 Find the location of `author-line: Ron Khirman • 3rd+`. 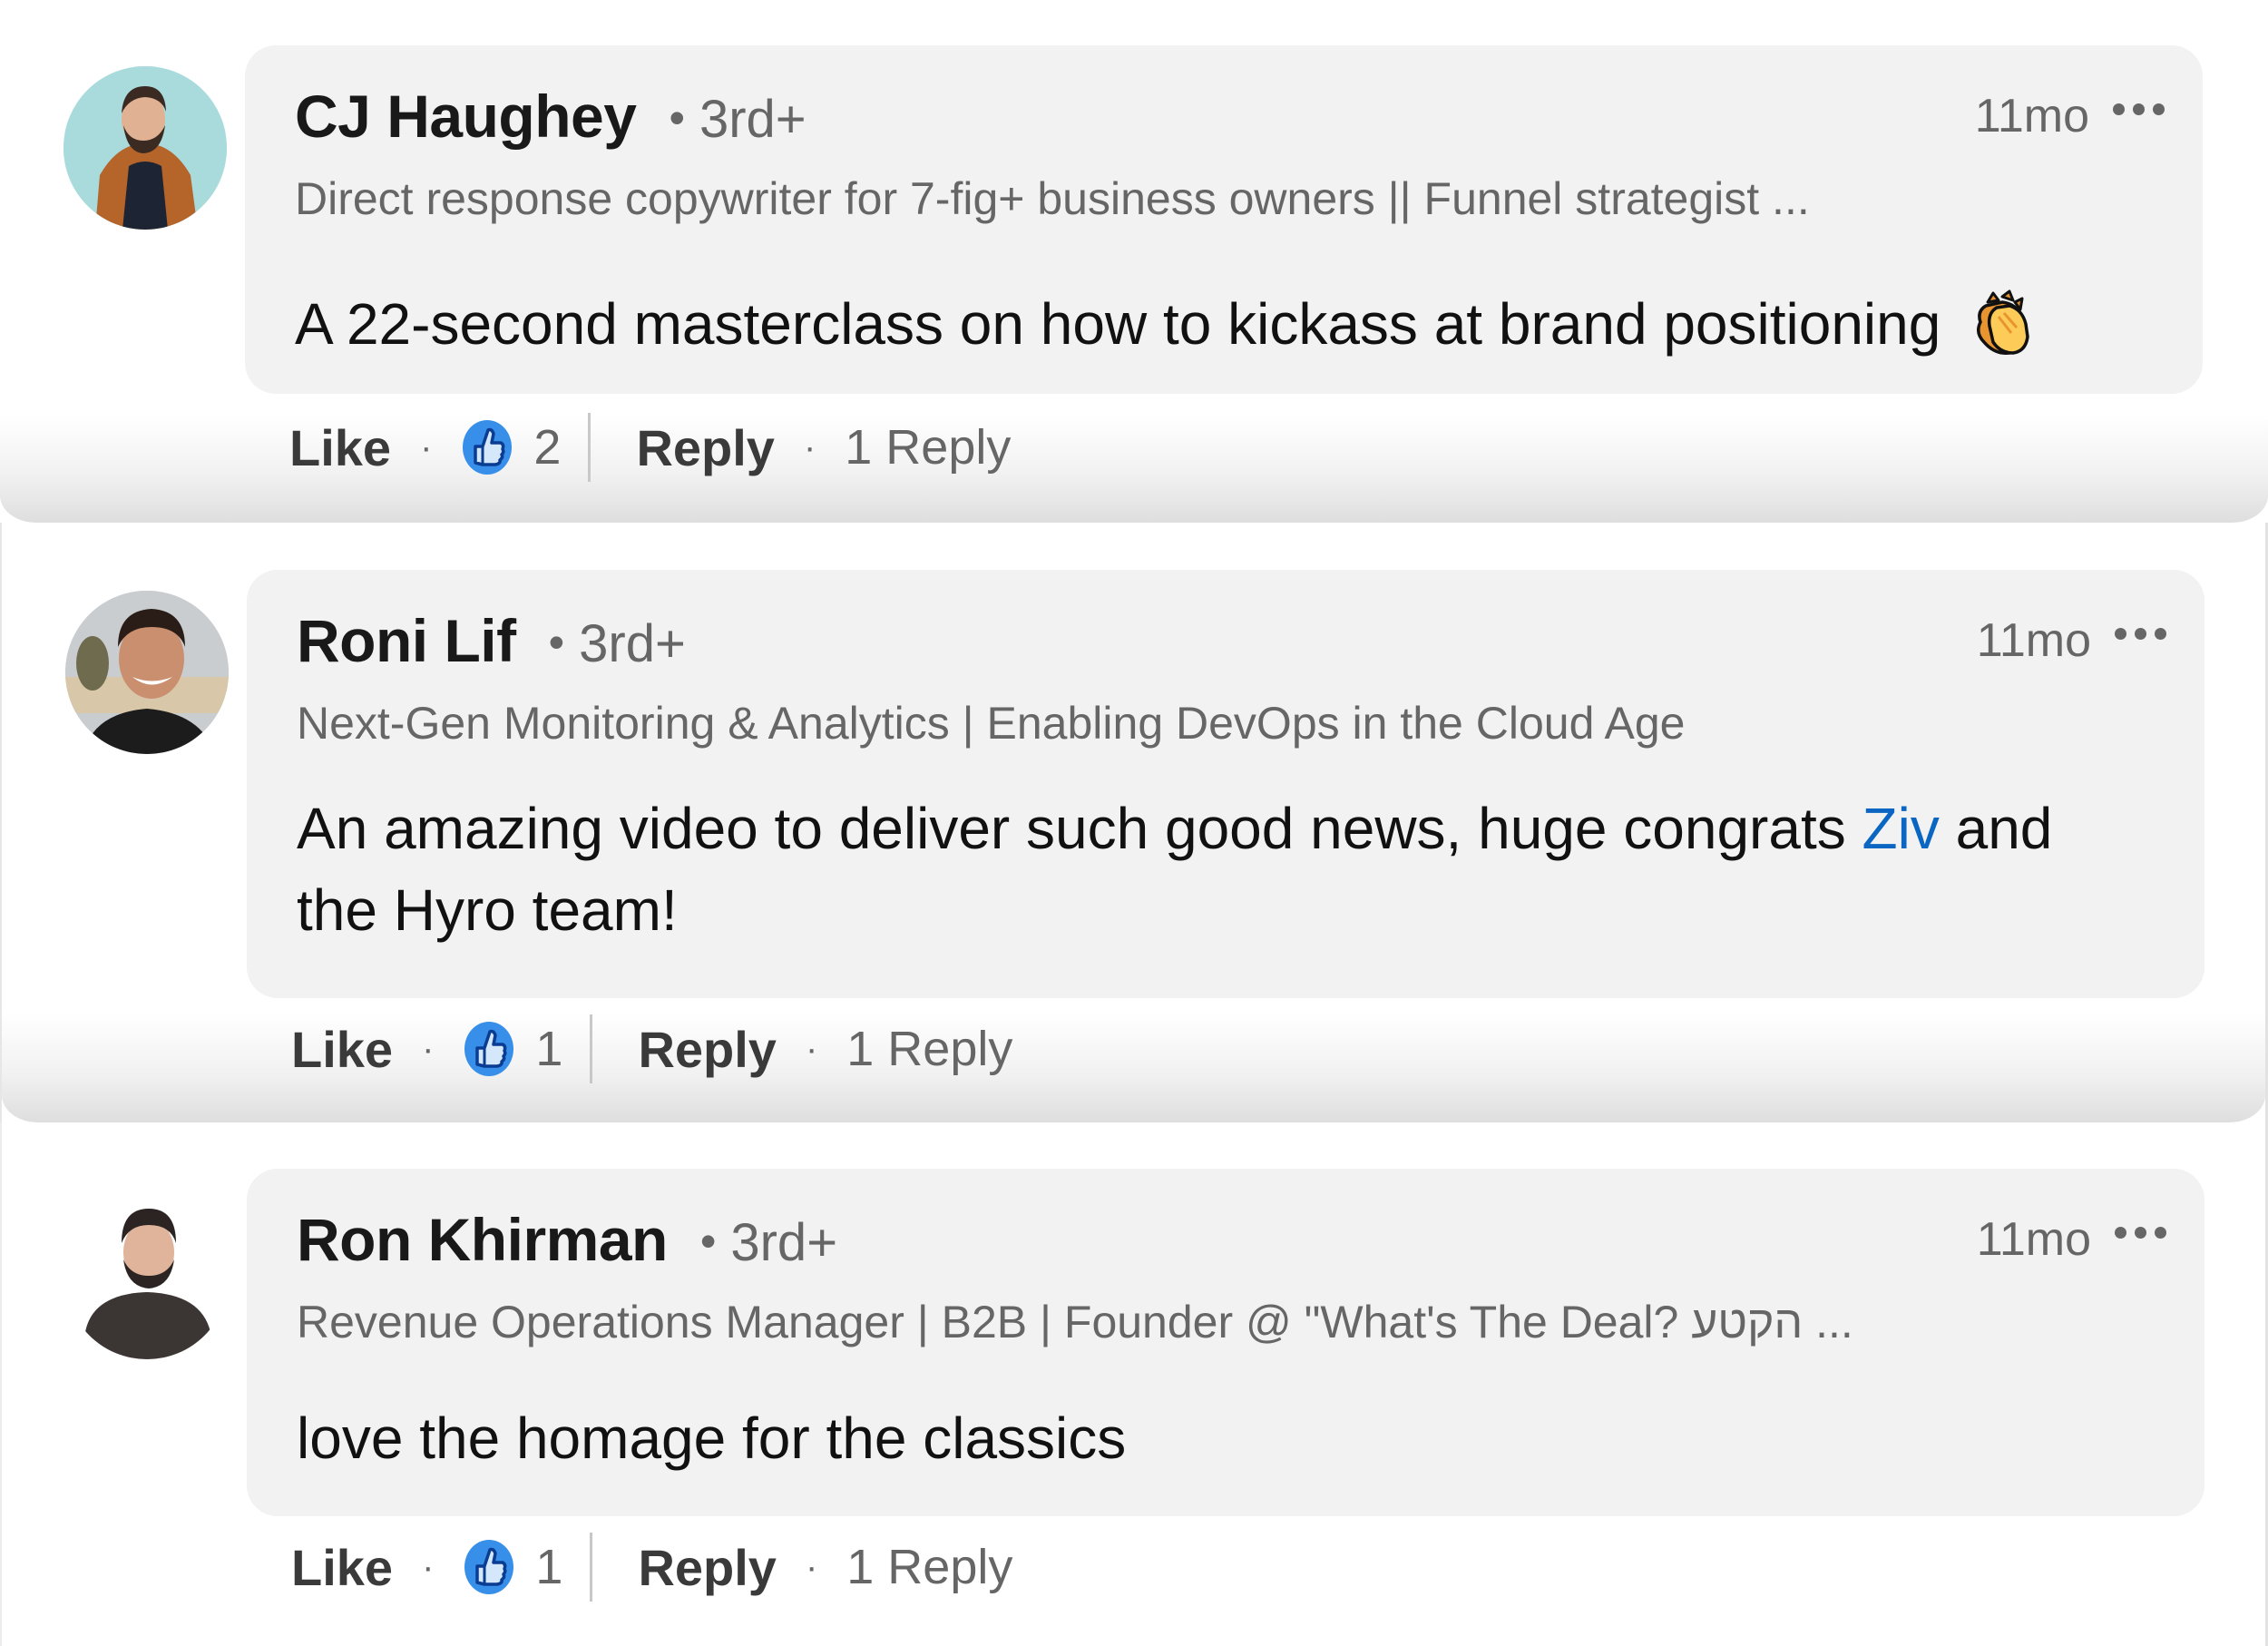

author-line: Ron Khirman • 3rd+ is located at coordinates (567, 1240).